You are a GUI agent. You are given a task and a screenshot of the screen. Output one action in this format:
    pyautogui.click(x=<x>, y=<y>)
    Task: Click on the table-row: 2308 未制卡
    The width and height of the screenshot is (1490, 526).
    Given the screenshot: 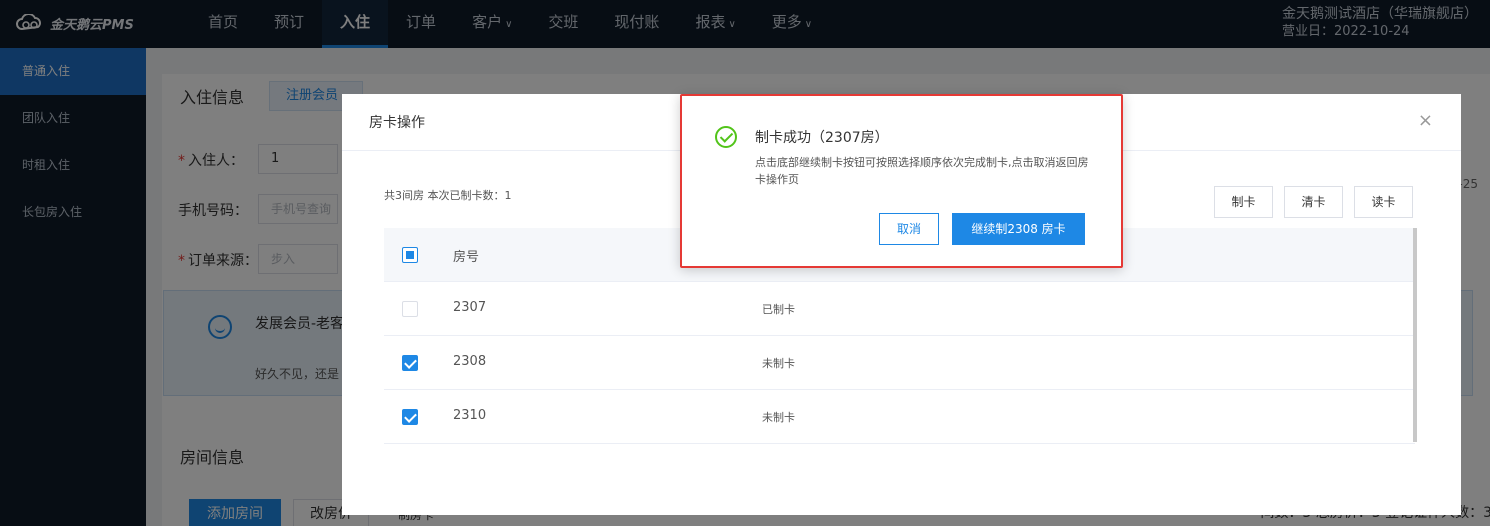 What is the action you would take?
    pyautogui.click(x=899, y=363)
    